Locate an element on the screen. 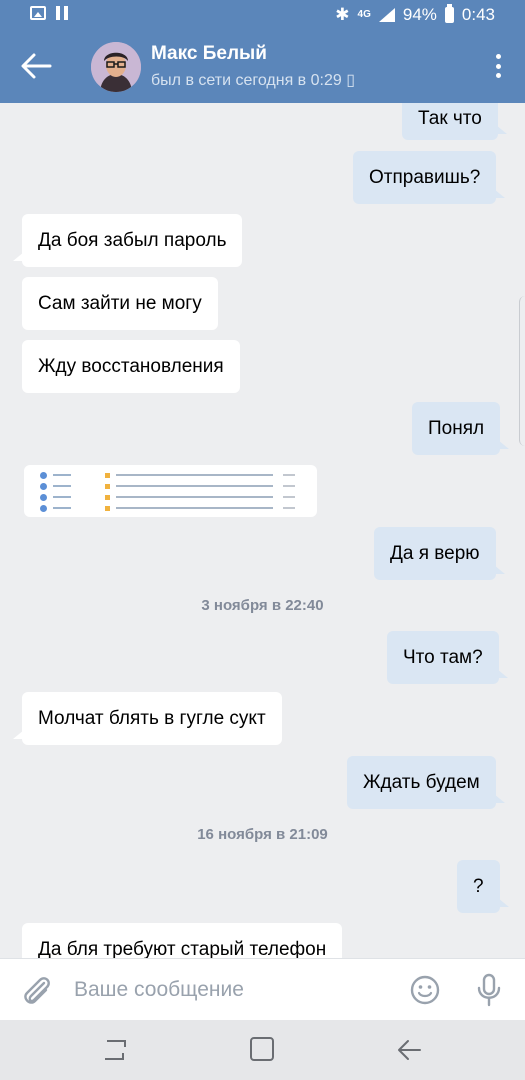 This screenshot has height=1080, width=525. message-outgoing: Понял is located at coordinates (461, 428).